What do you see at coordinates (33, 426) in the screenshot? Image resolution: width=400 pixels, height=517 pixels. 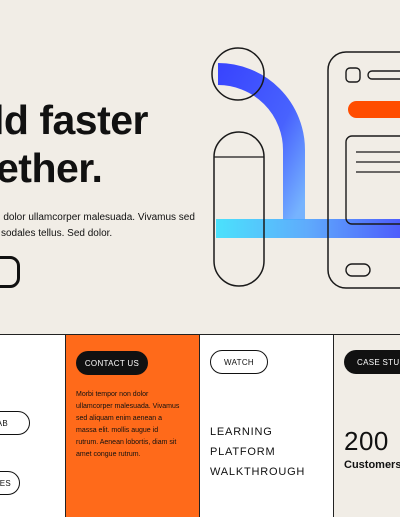 I see `card-lab: LAB ES` at bounding box center [33, 426].